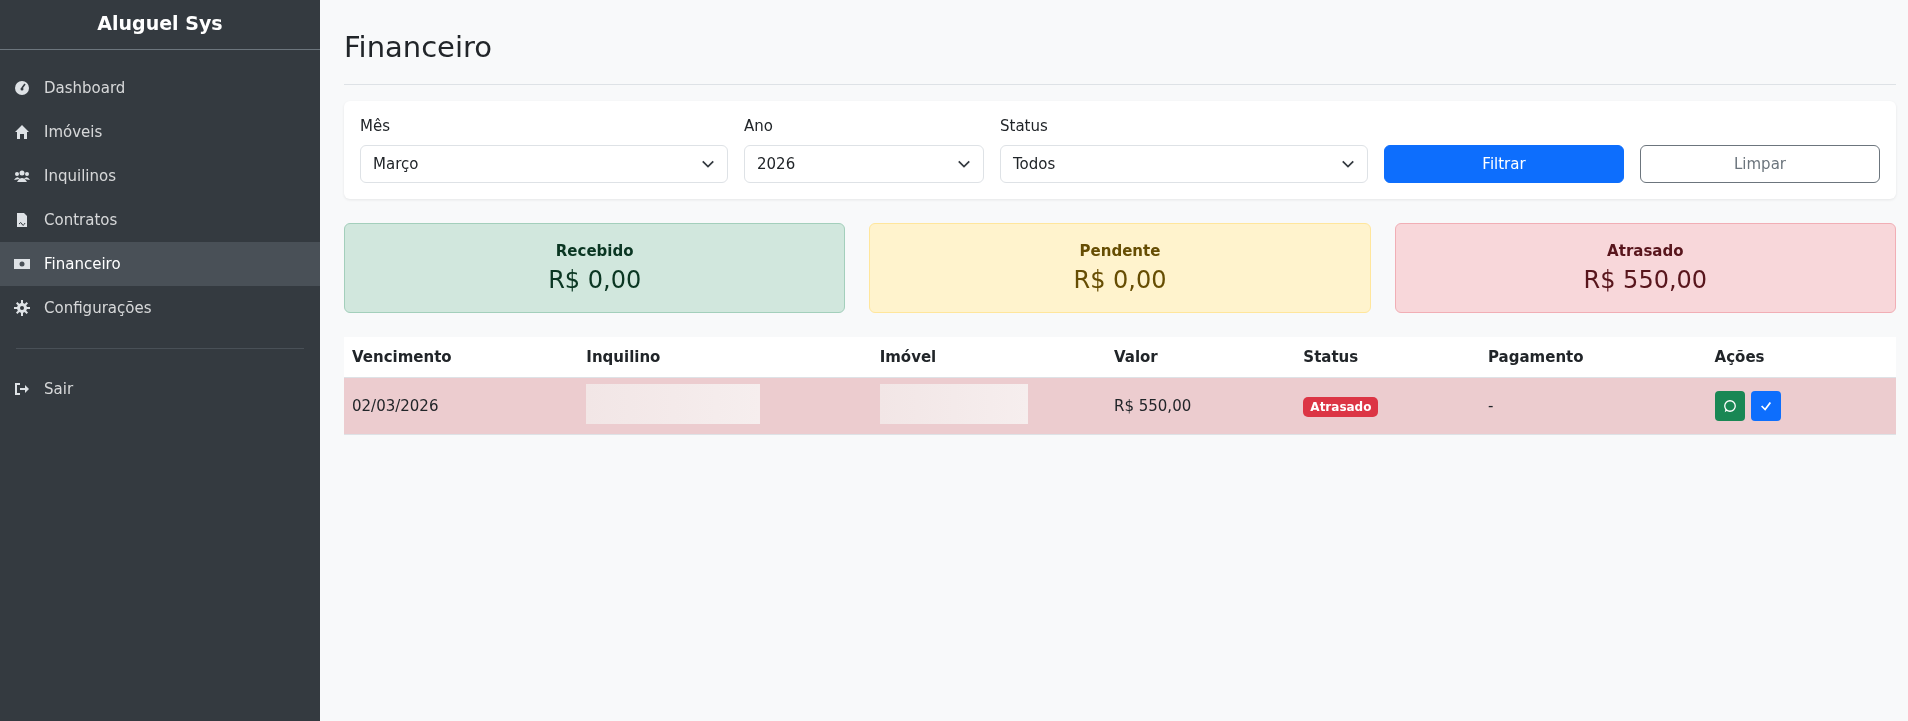  What do you see at coordinates (22, 264) in the screenshot?
I see `banknote-icon` at bounding box center [22, 264].